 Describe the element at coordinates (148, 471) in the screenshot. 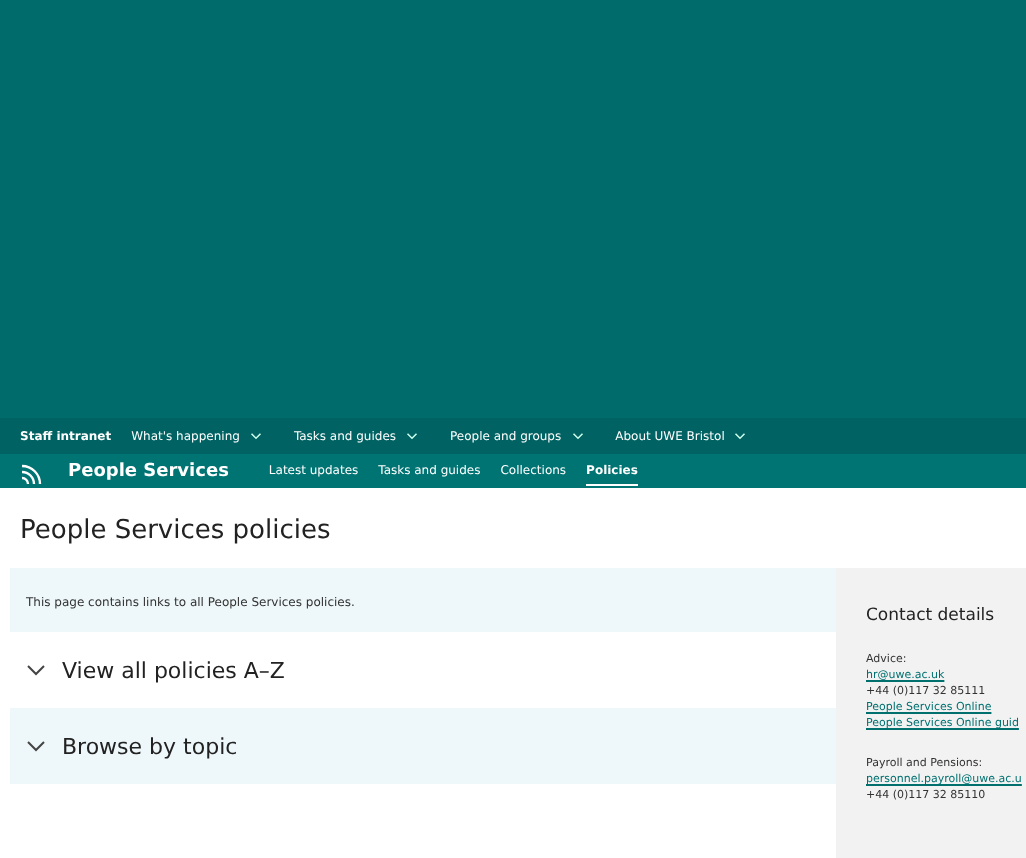

I see `site-title: People Services` at that location.